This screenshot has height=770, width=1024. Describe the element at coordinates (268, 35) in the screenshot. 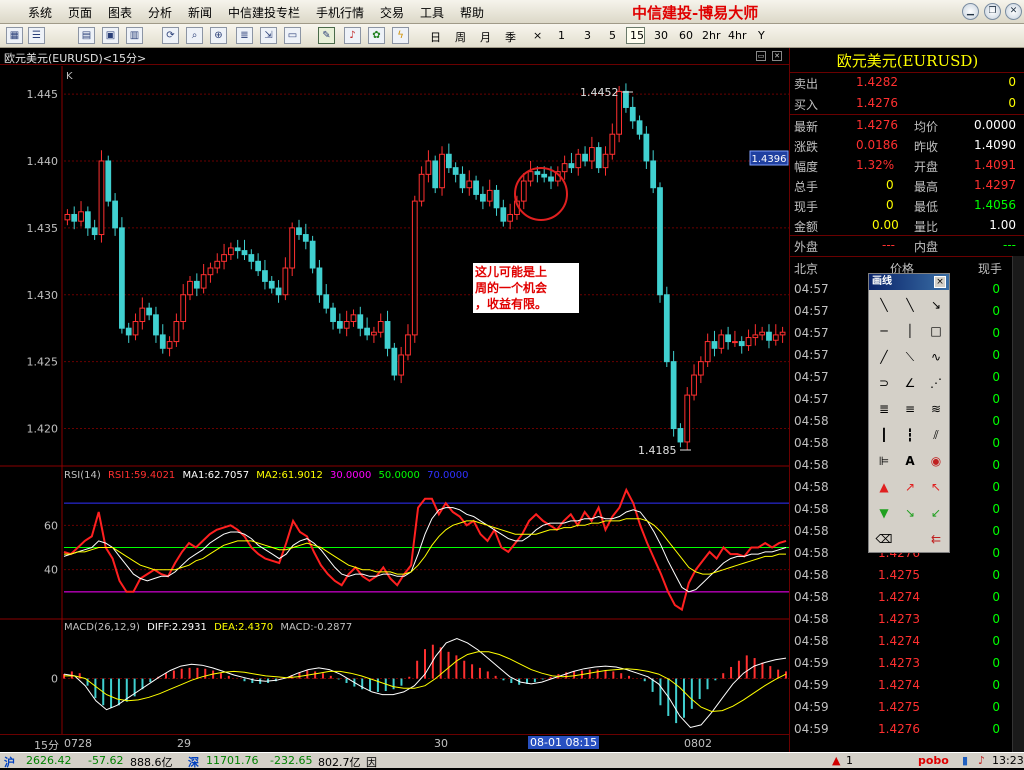

I see `export-icon: ⇲` at that location.